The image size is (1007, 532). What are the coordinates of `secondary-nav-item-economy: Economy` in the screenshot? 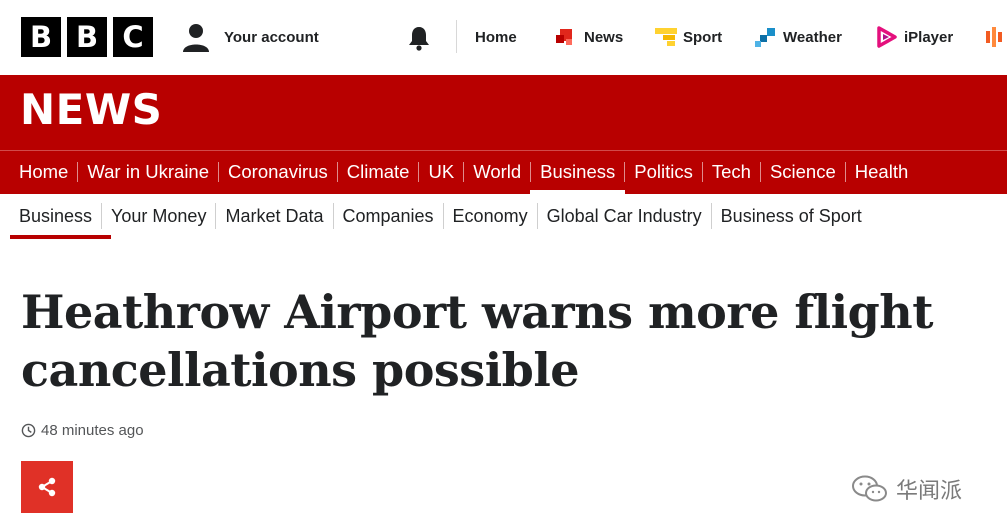 It's located at (489, 216).